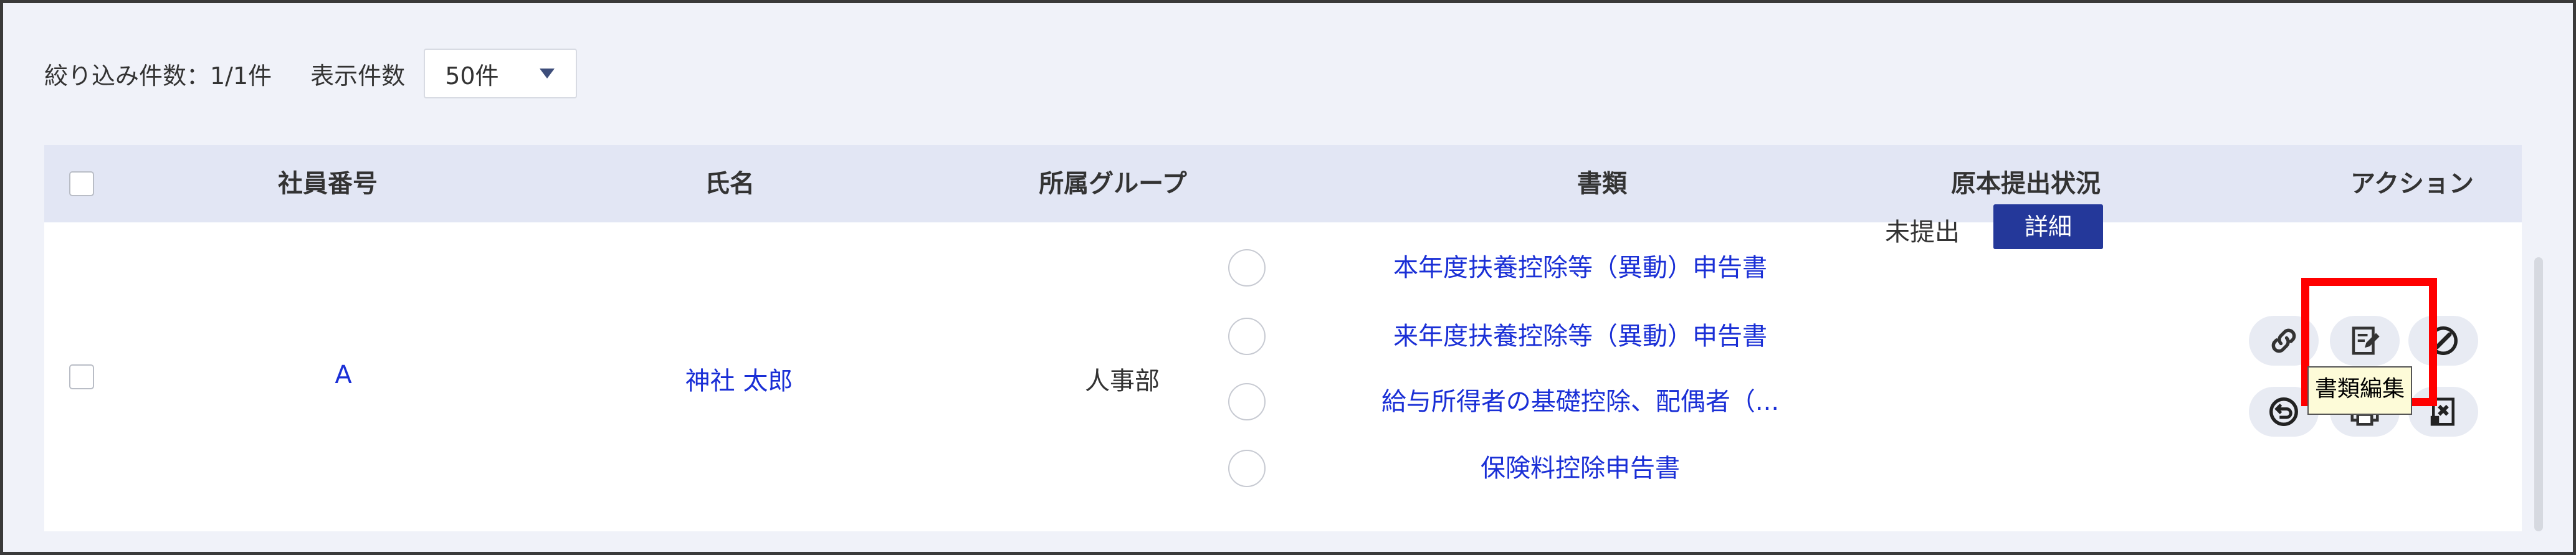 The width and height of the screenshot is (2576, 555). I want to click on document-link: 来年度扶養控除等（異動）申告書, so click(1581, 336).